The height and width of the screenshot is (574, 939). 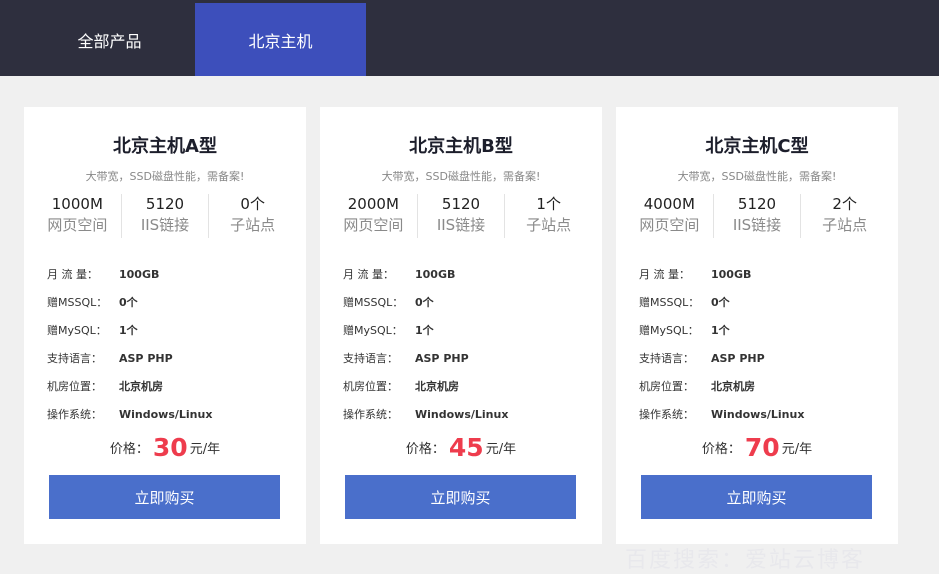 I want to click on price-line: 价格： 70 元/年, so click(x=757, y=447).